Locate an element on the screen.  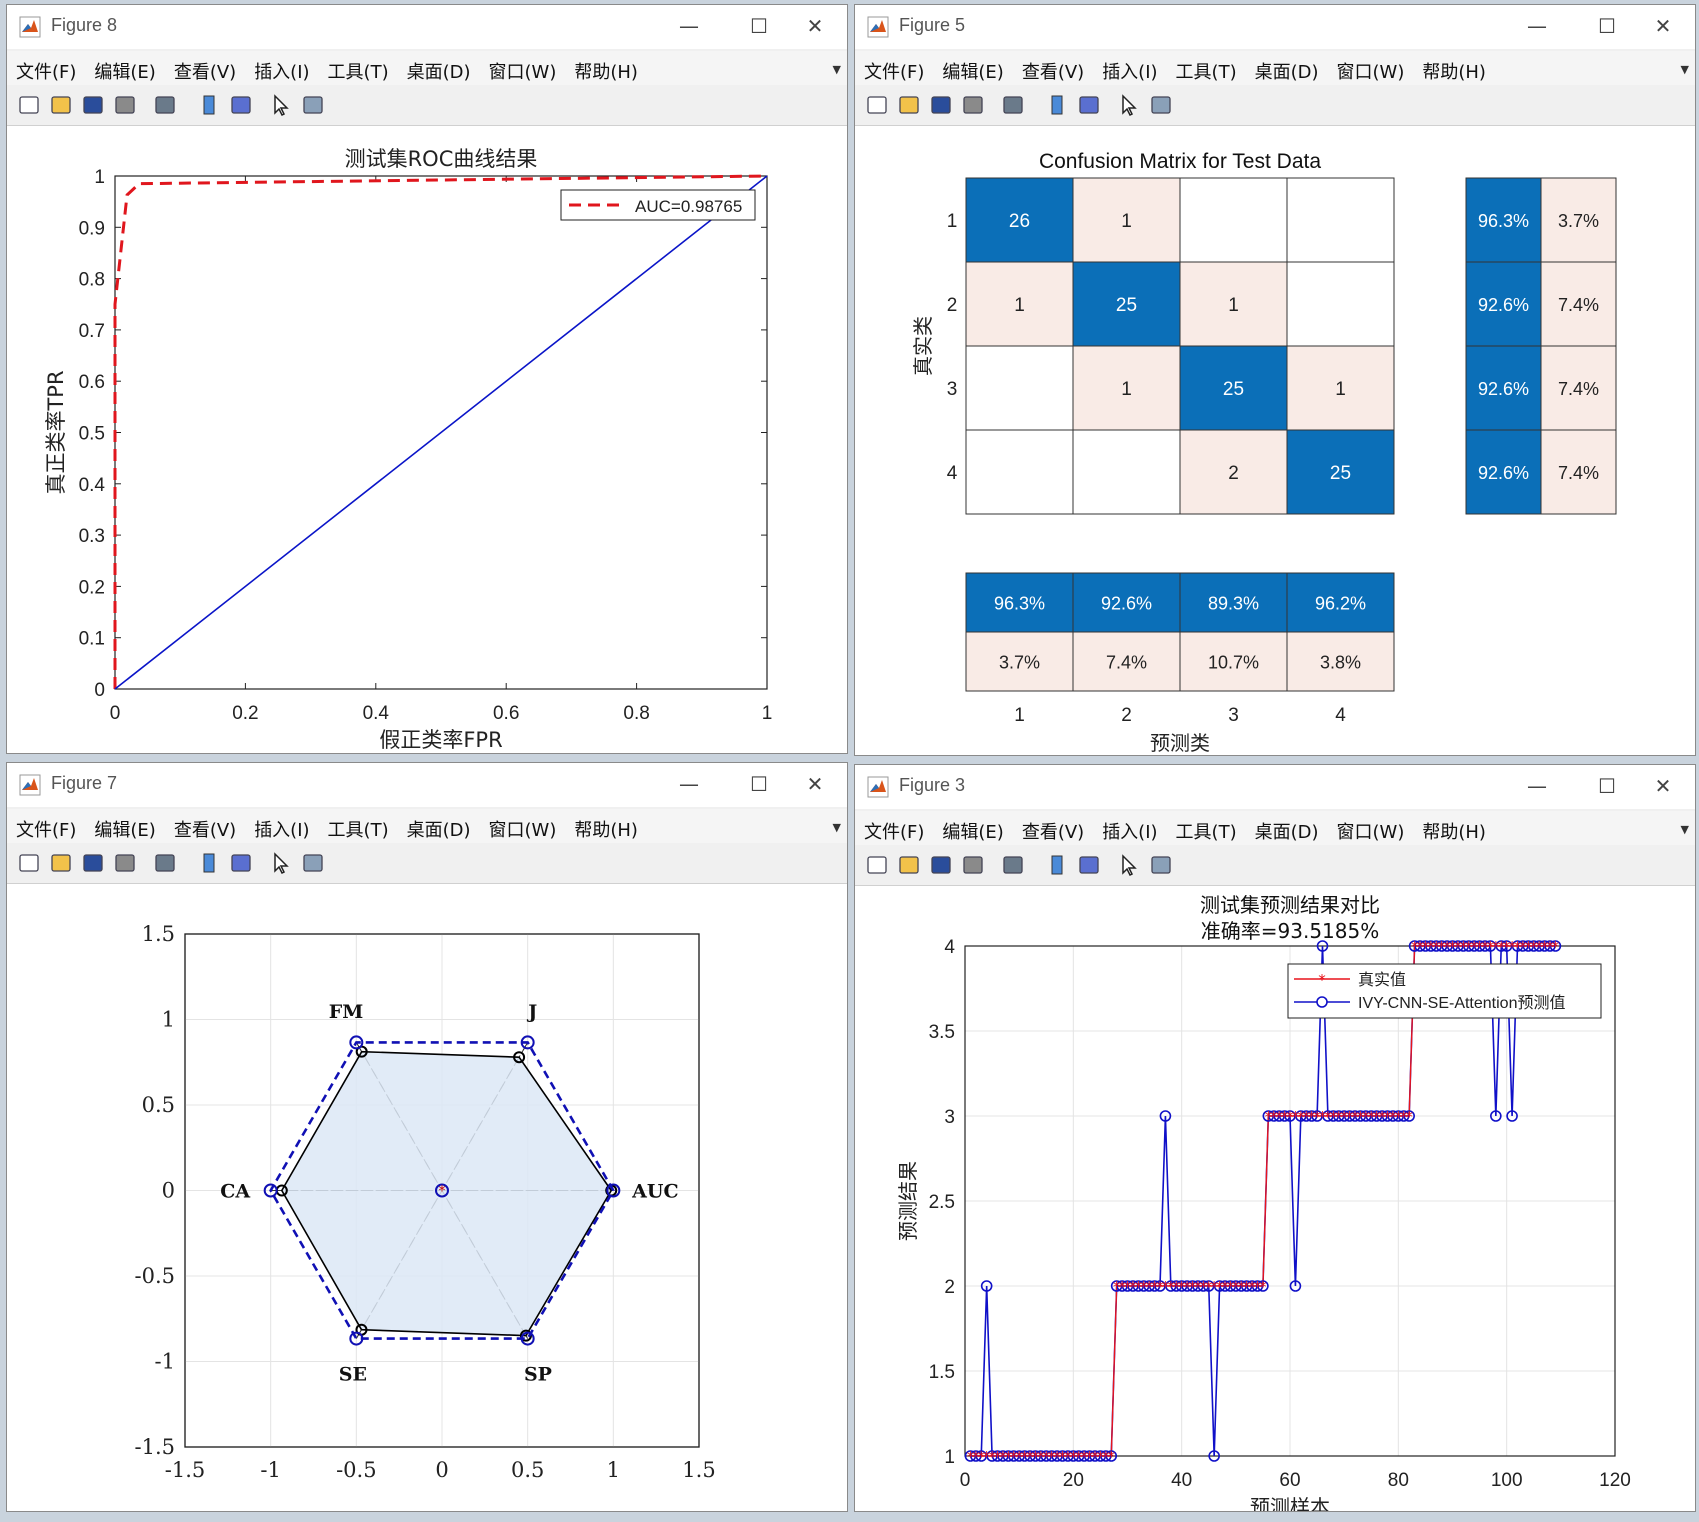
title-bar: Figure 3 — ☐ ✕ is located at coordinates (1275, 787).